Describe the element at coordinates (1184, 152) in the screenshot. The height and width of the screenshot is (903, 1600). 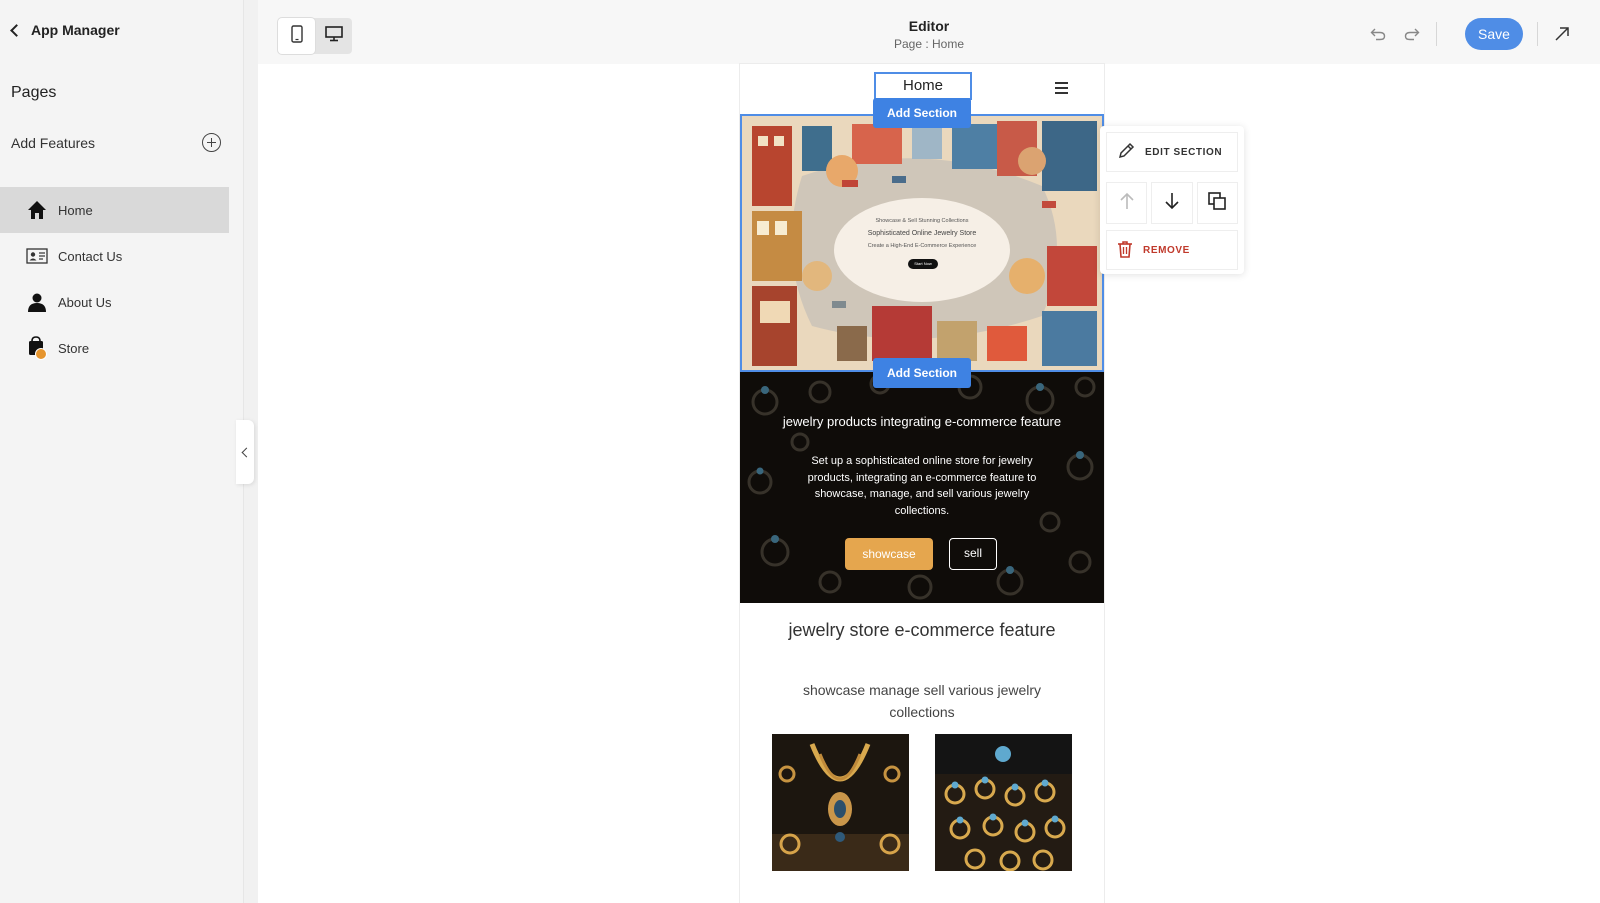
I see `edit-section-label: EDIT SECTION` at that location.